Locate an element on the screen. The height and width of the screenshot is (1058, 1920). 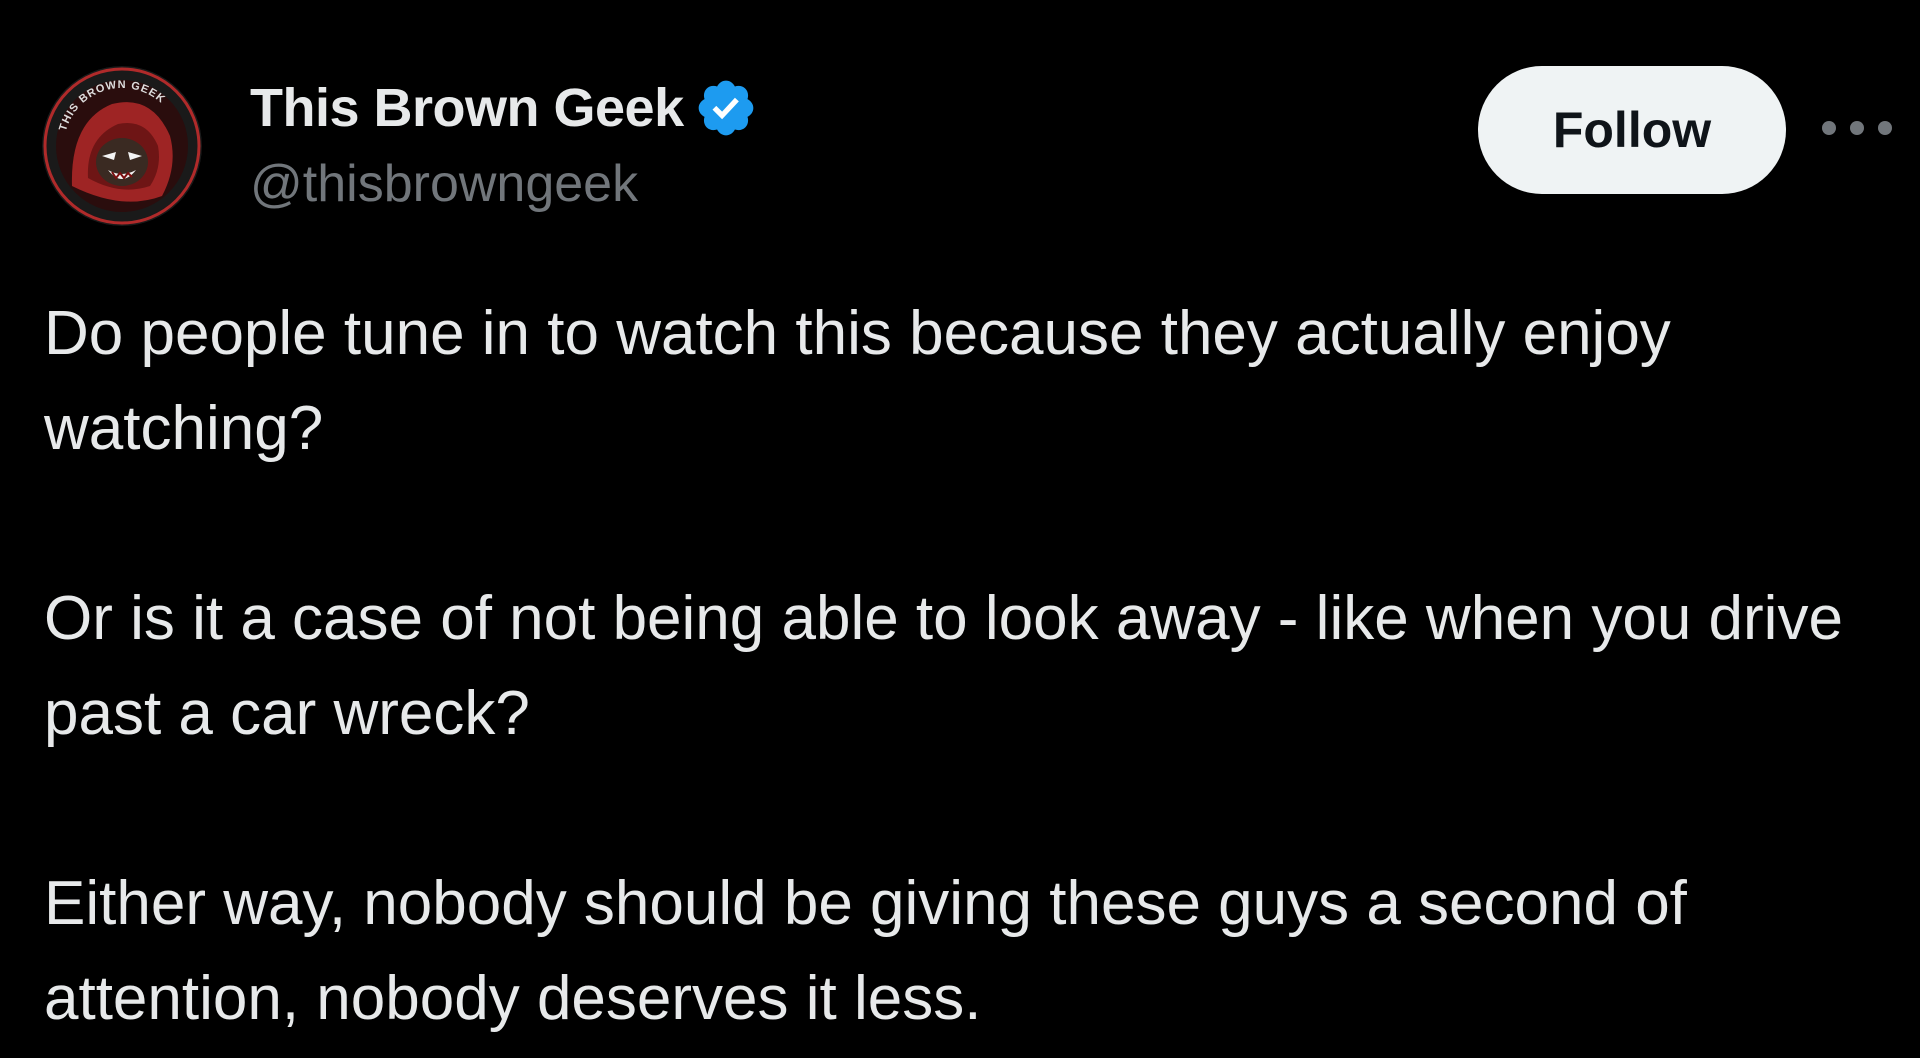
avatar-image: THIS BROWN GEEK is located at coordinates (122, 146).